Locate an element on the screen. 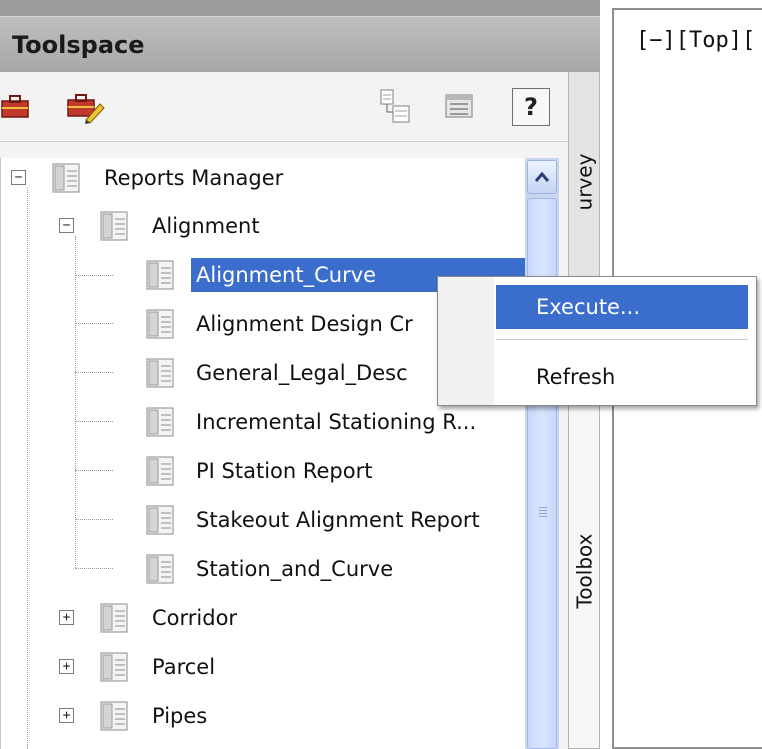  viewport-controls-label: [−][Top][ is located at coordinates (695, 40).